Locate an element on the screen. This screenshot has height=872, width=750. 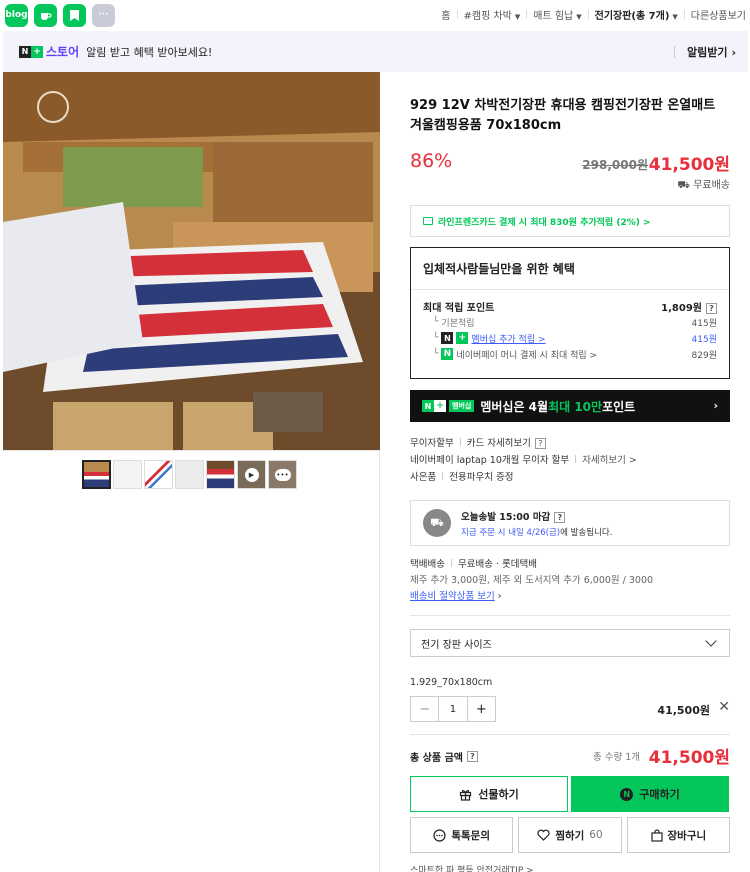
thumbnail-video: ▶ is located at coordinates (251, 474).